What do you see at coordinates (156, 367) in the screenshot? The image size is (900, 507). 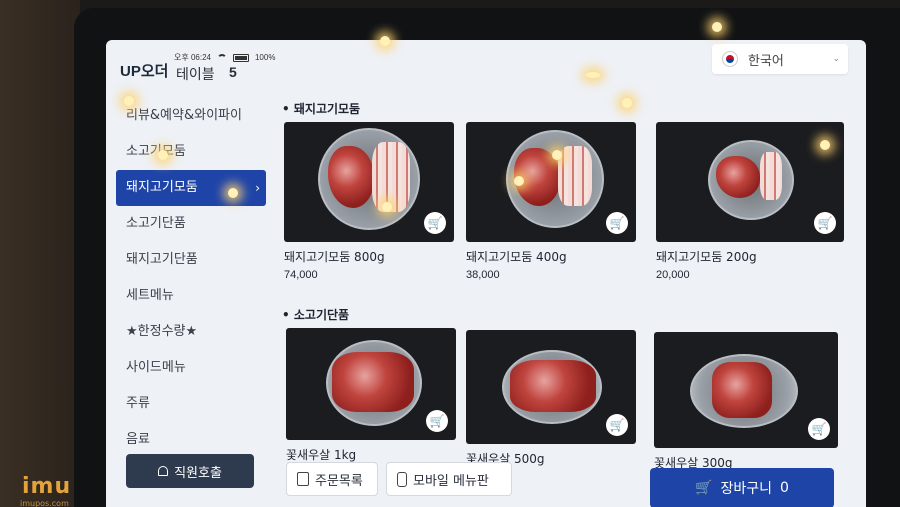 I see `sidebar-item-label: 사이드메뉴` at bounding box center [156, 367].